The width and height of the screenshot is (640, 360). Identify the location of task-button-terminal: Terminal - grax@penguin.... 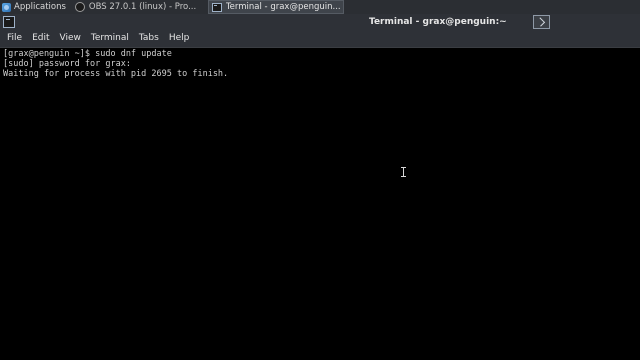
(275, 7).